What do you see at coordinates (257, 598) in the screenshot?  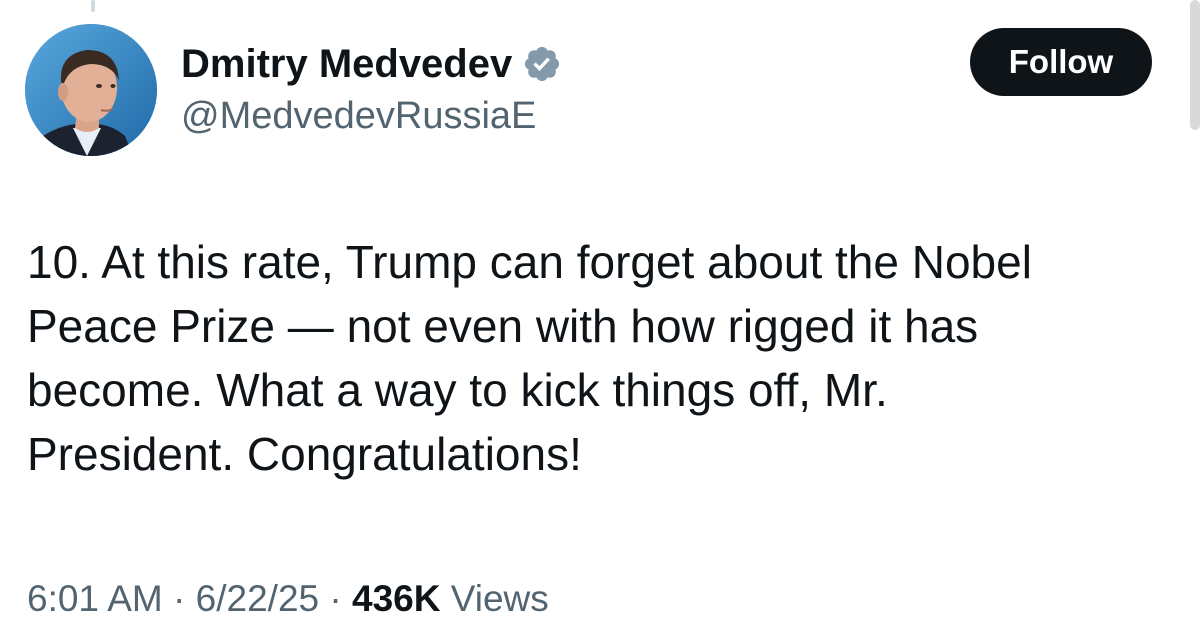 I see `tweet-date: 6/22/25` at bounding box center [257, 598].